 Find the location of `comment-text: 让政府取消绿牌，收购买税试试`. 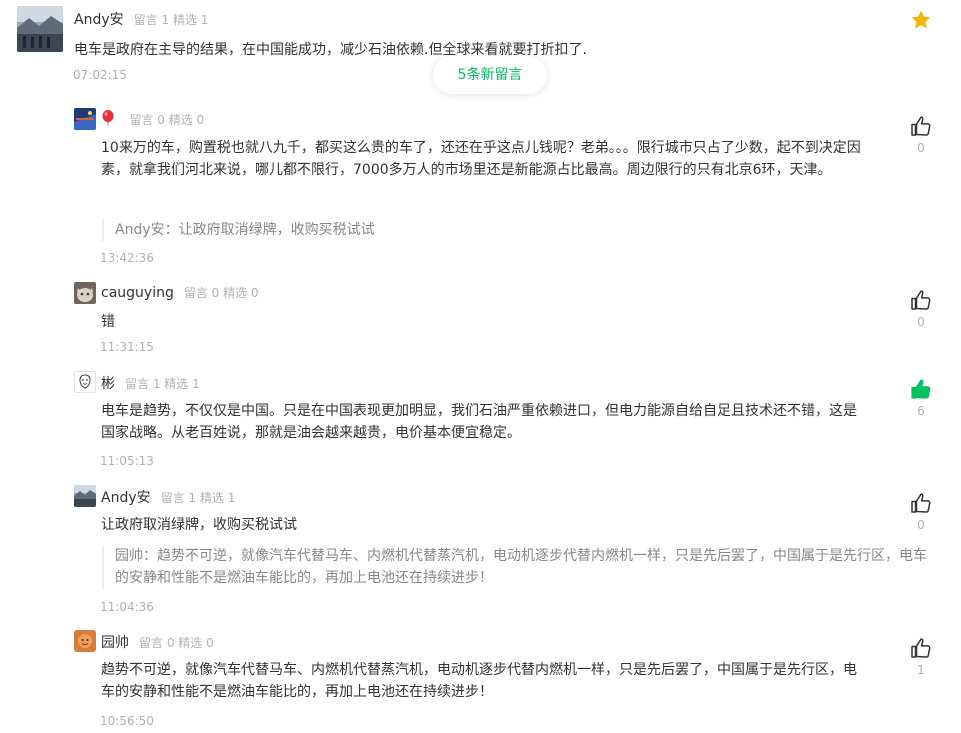

comment-text: 让政府取消绿牌，收购买税试试 is located at coordinates (199, 525).